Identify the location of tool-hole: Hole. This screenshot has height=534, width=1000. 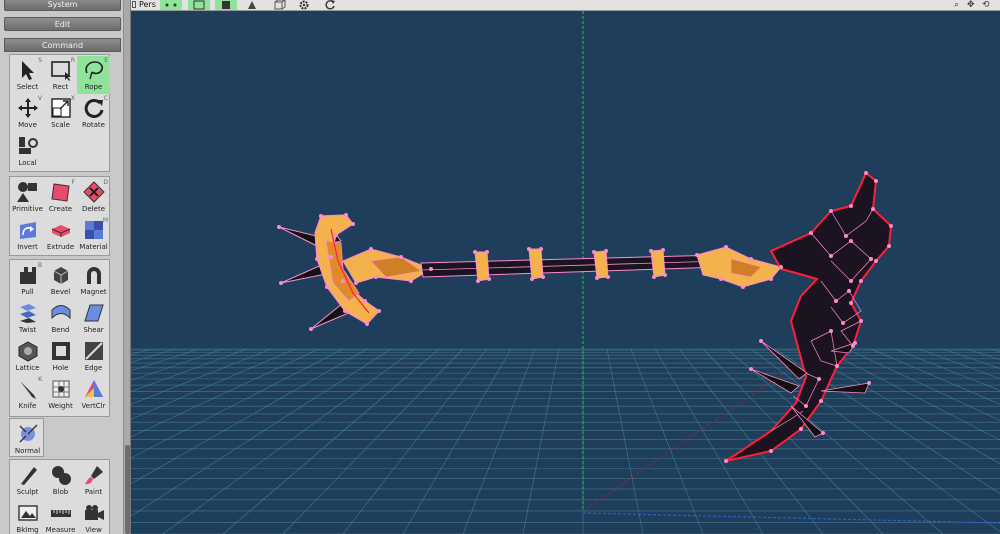
(60, 356).